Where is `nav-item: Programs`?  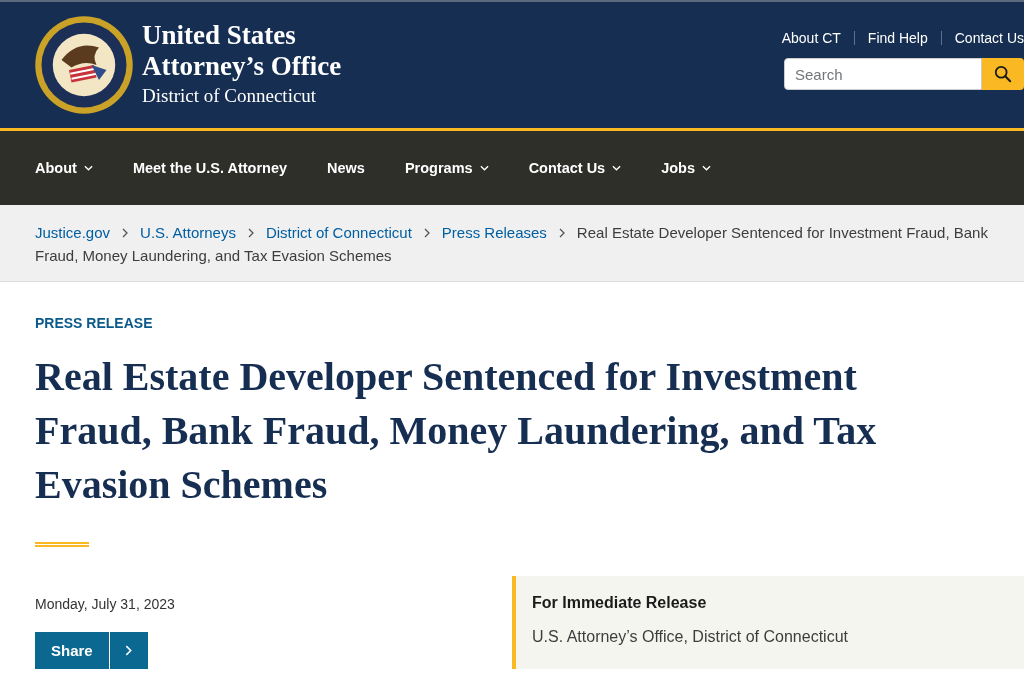
nav-item: Programs is located at coordinates (446, 168).